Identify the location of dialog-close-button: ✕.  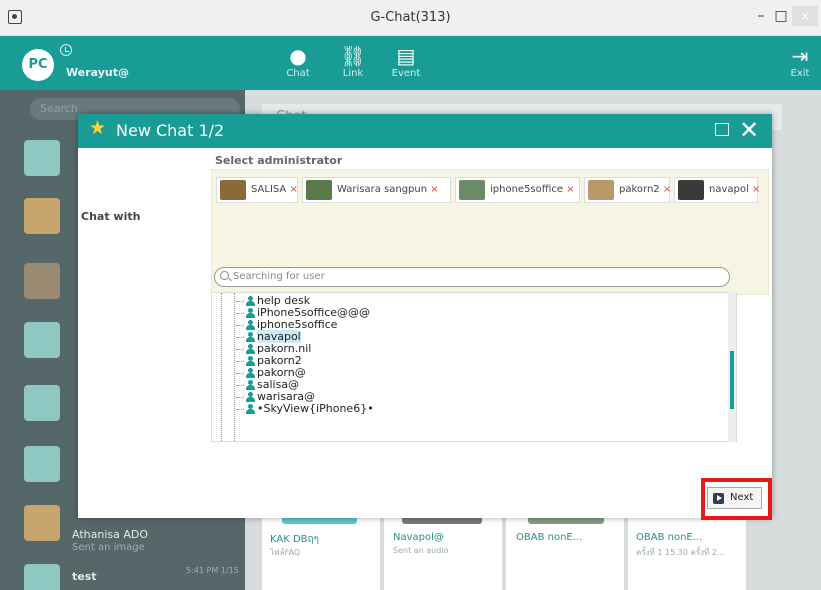
(749, 130).